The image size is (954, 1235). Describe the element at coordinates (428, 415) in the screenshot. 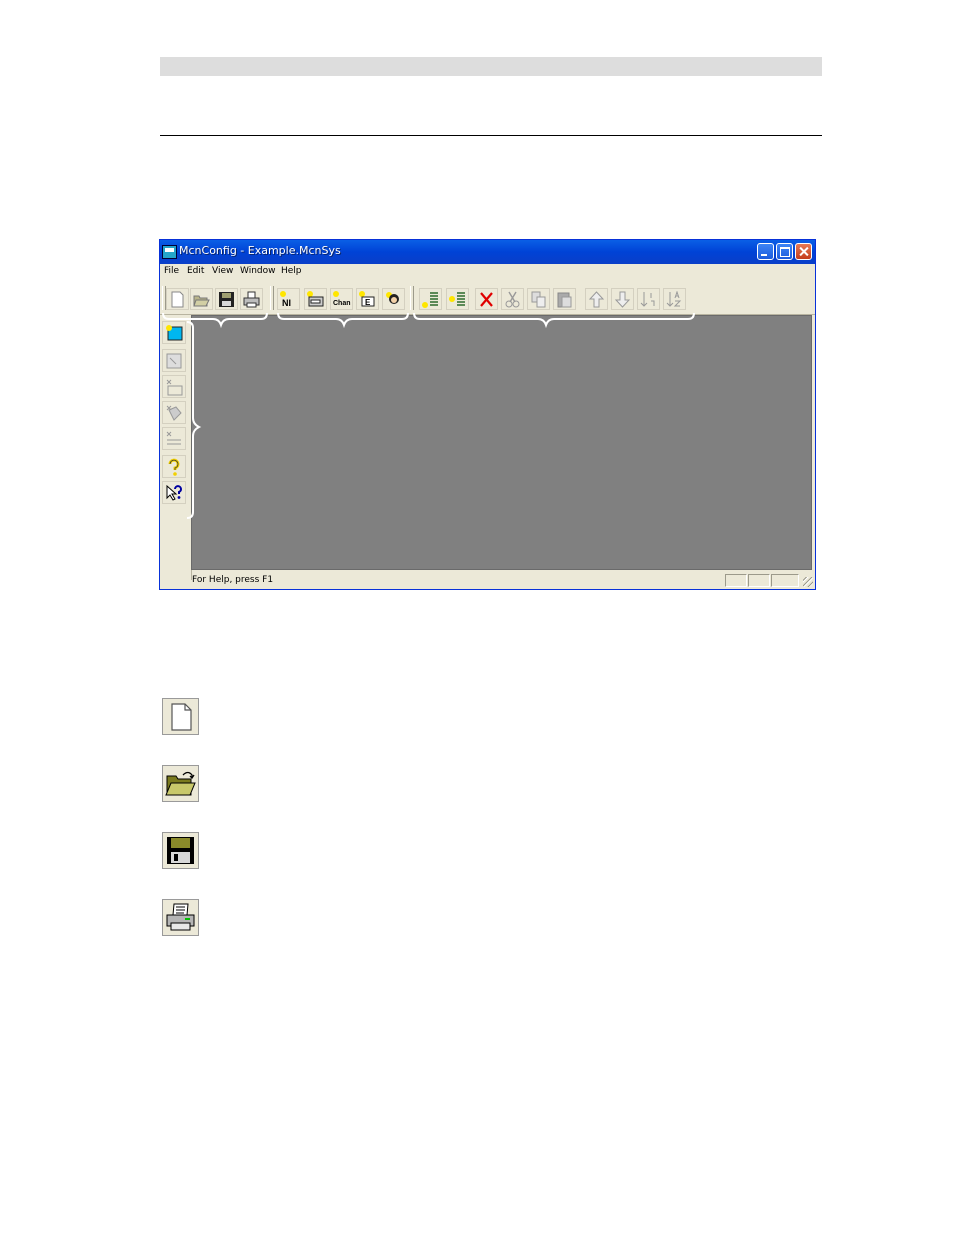

I see `toolbar-group-braces` at that location.